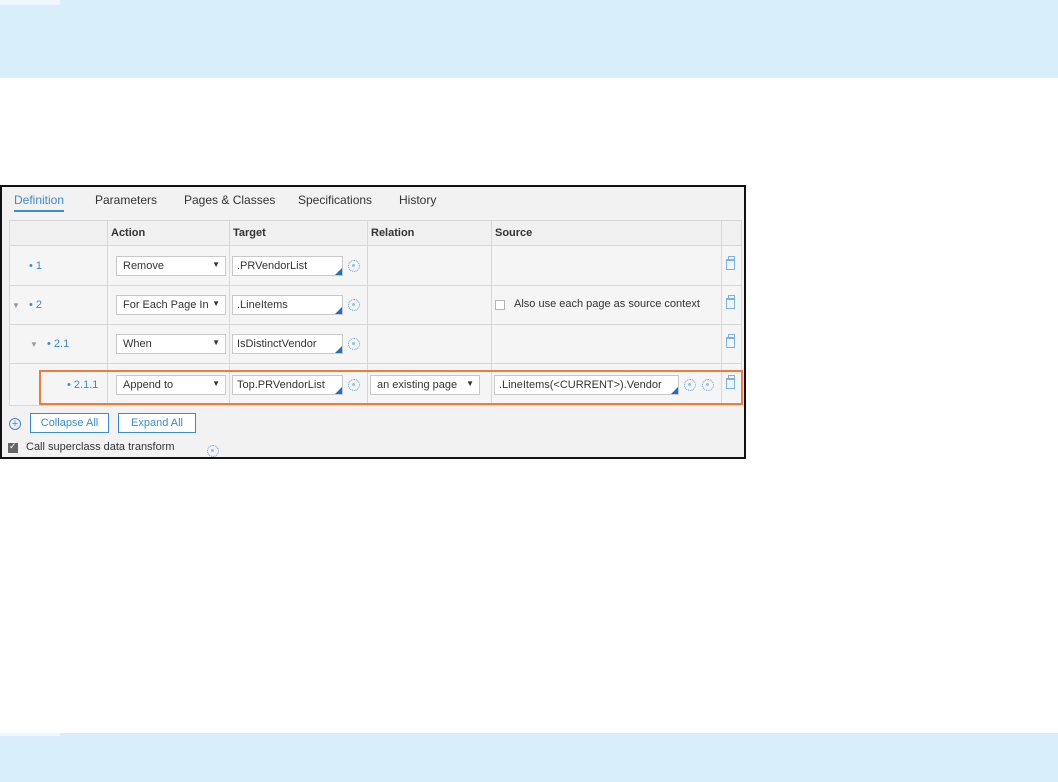 The height and width of the screenshot is (782, 1058). Describe the element at coordinates (69, 423) in the screenshot. I see `collapse-all-button: Collapse All` at that location.